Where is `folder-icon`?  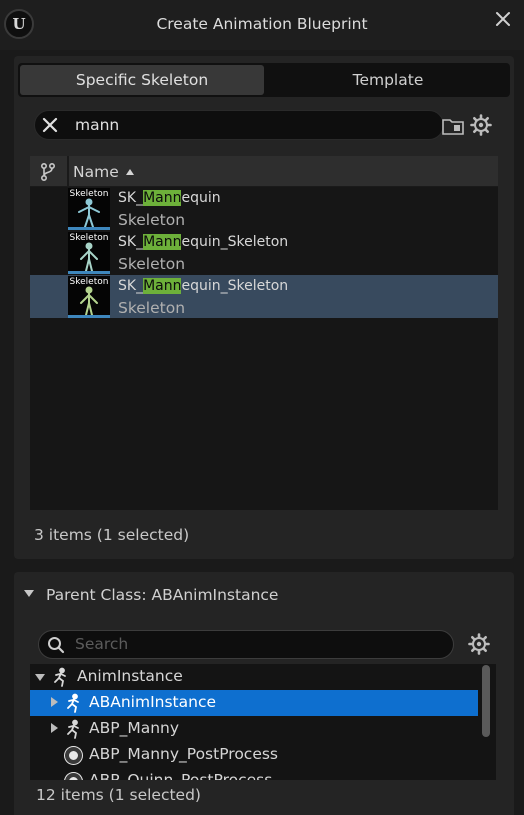
folder-icon is located at coordinates (453, 126).